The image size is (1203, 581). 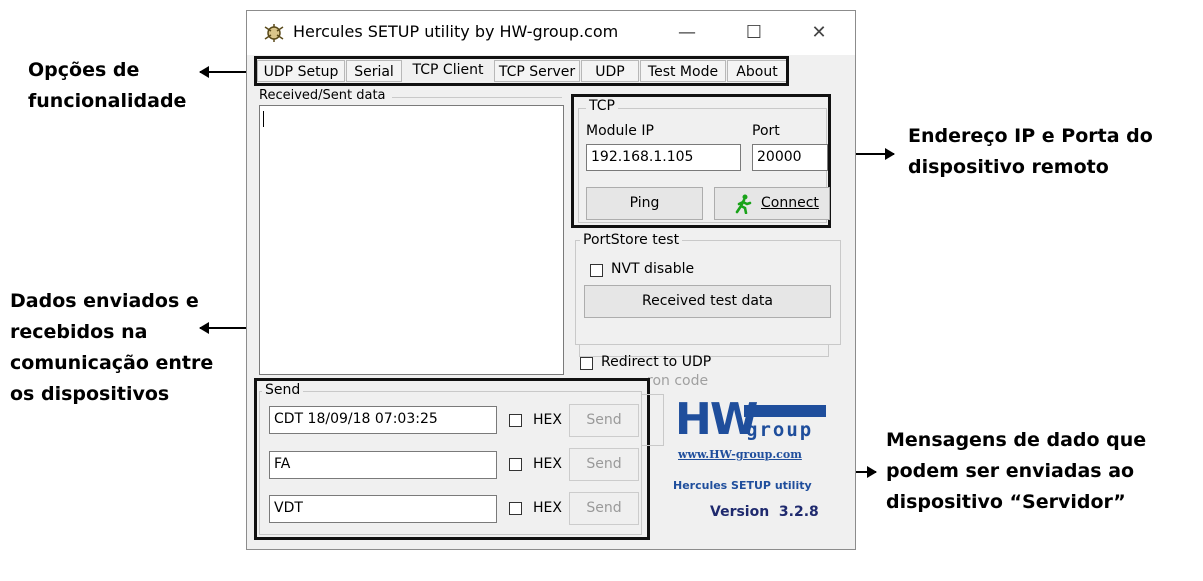 I want to click on ping-button: Ping, so click(x=644, y=203).